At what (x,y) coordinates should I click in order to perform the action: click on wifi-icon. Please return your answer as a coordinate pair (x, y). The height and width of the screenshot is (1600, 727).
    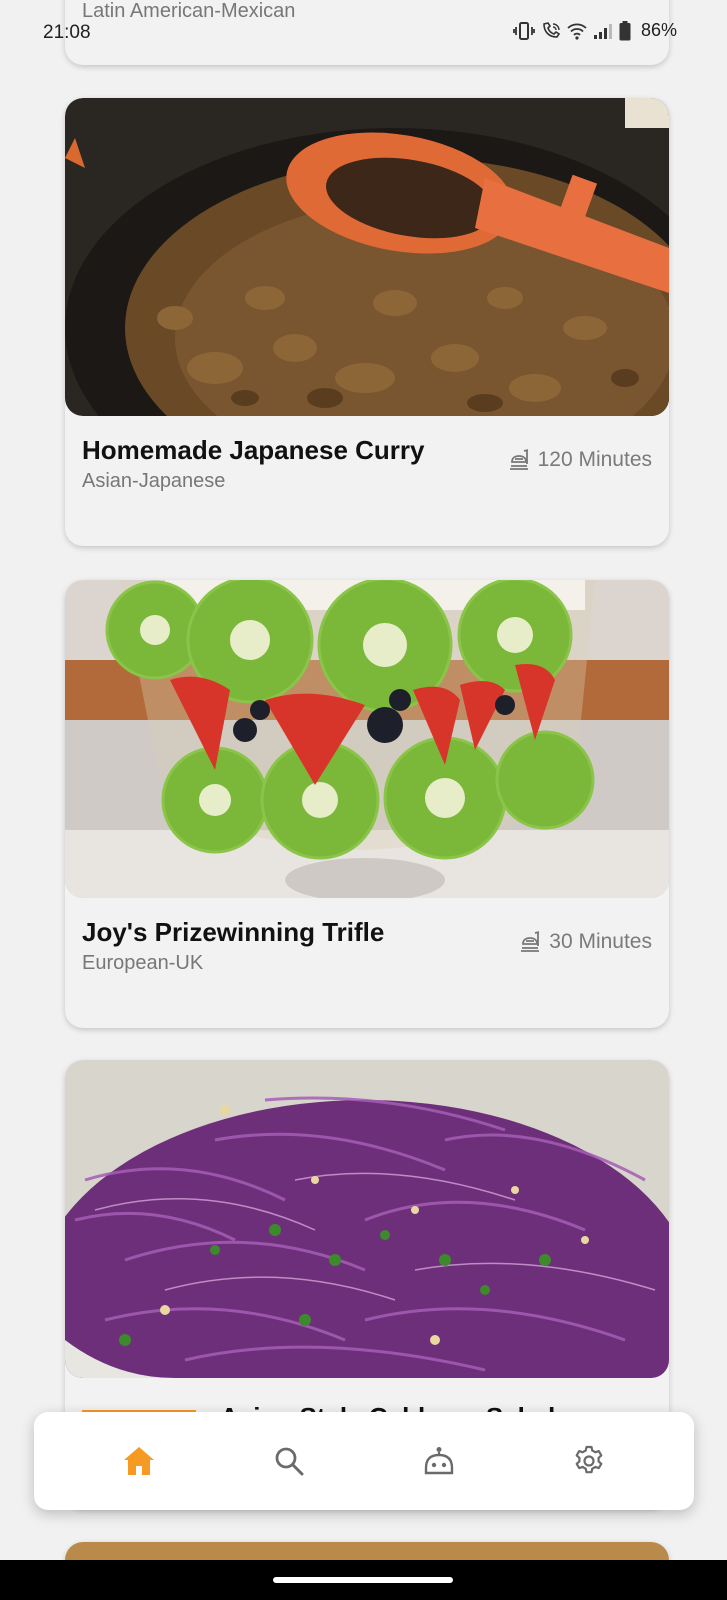
    Looking at the image, I should click on (577, 31).